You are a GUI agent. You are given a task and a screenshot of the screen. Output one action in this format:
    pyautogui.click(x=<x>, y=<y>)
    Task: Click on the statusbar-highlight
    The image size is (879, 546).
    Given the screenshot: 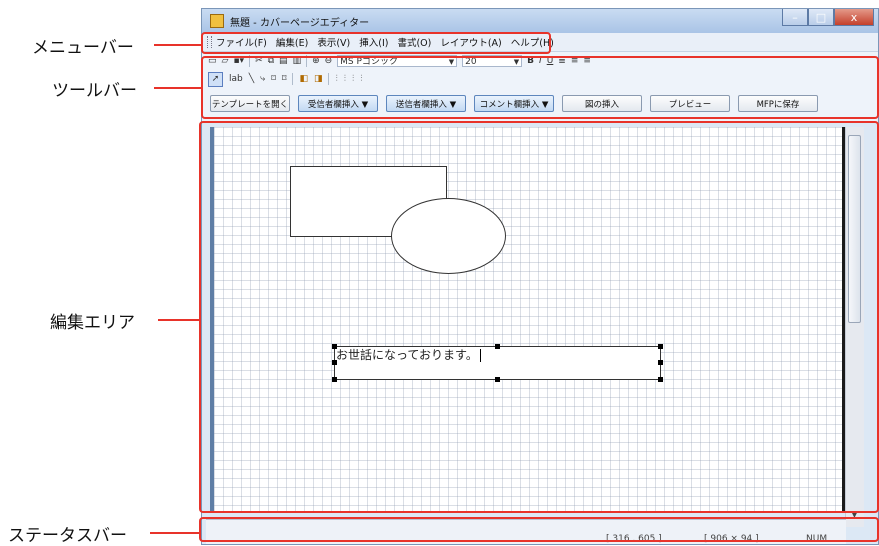 What is the action you would take?
    pyautogui.click(x=539, y=529)
    